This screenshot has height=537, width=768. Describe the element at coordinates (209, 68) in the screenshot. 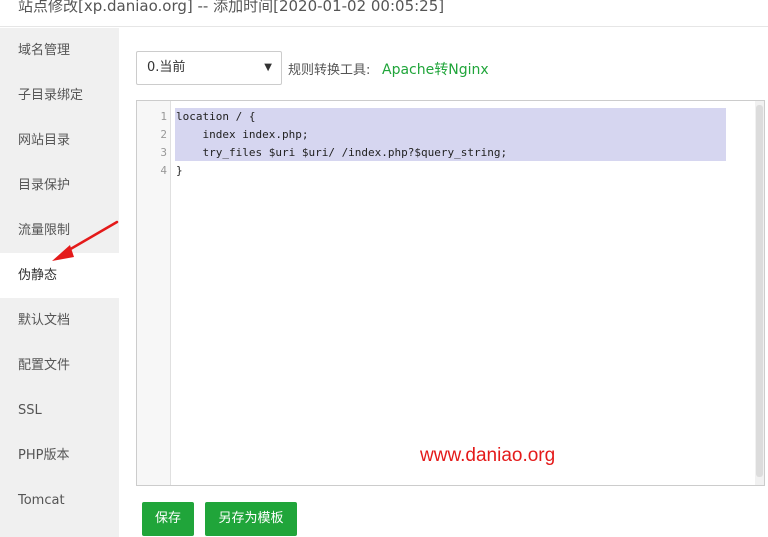

I see `rewrite-template-select: 0.当前 ▼` at that location.